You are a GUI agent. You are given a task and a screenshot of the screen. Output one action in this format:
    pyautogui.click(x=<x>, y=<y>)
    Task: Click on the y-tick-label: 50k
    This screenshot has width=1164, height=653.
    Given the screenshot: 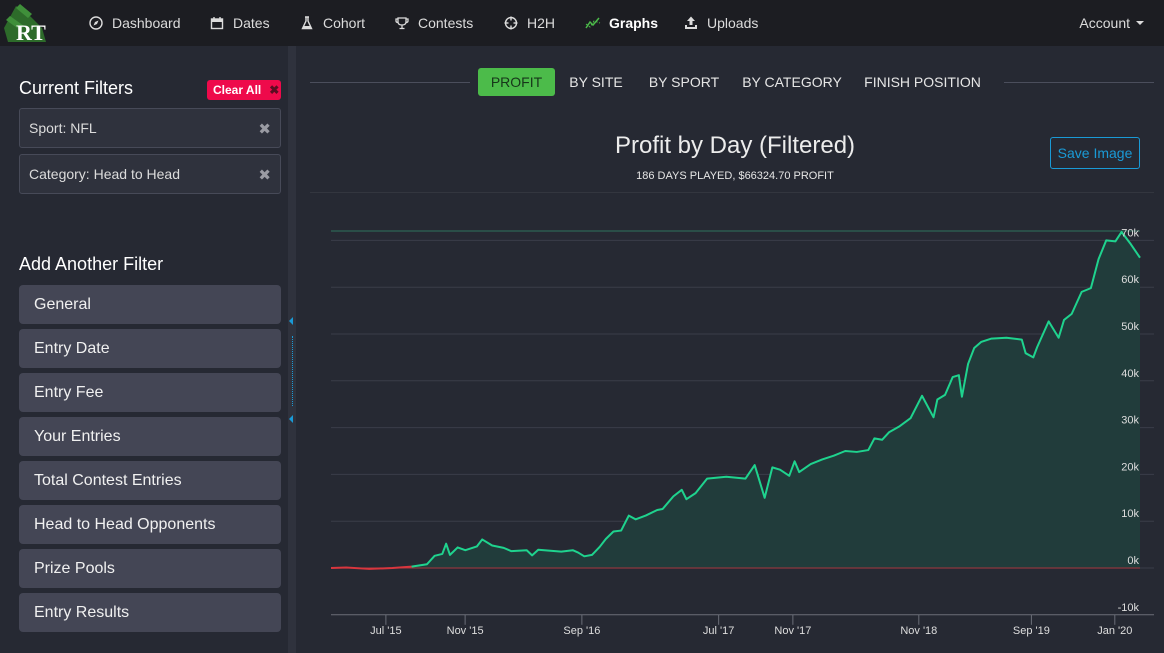 What is the action you would take?
    pyautogui.click(x=1130, y=327)
    